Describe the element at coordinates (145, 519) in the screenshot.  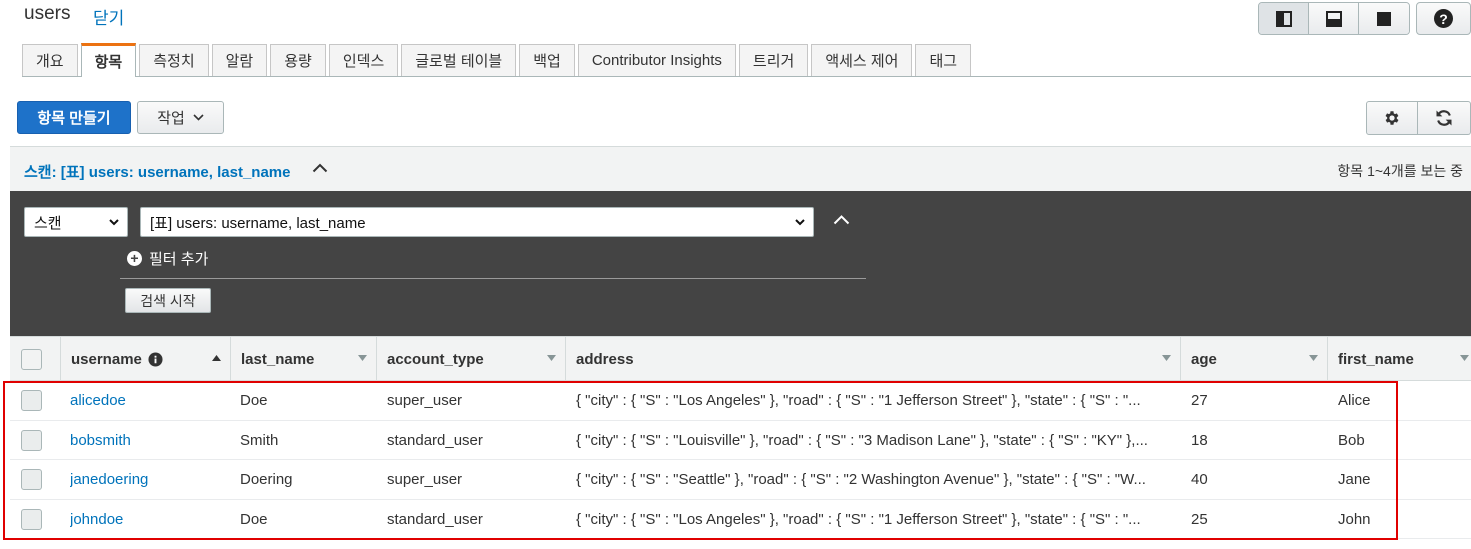
I see `cell-username: johndoe` at that location.